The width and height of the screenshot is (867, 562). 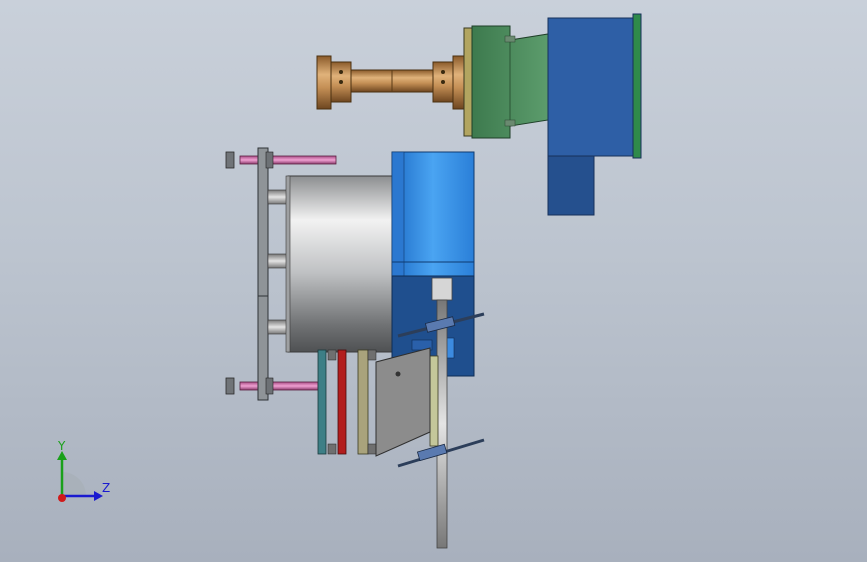 What do you see at coordinates (442, 289) in the screenshot?
I see `output-shaft-housing` at bounding box center [442, 289].